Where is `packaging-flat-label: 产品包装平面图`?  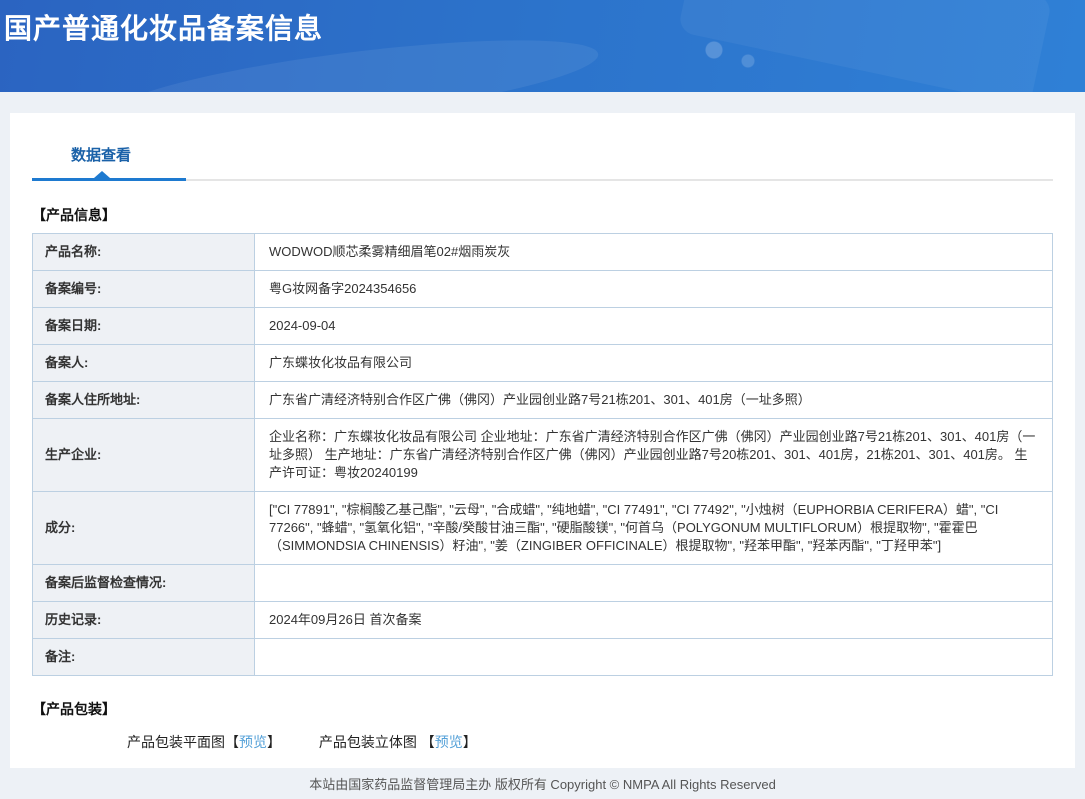
packaging-flat-label: 产品包装平面图 is located at coordinates (176, 742).